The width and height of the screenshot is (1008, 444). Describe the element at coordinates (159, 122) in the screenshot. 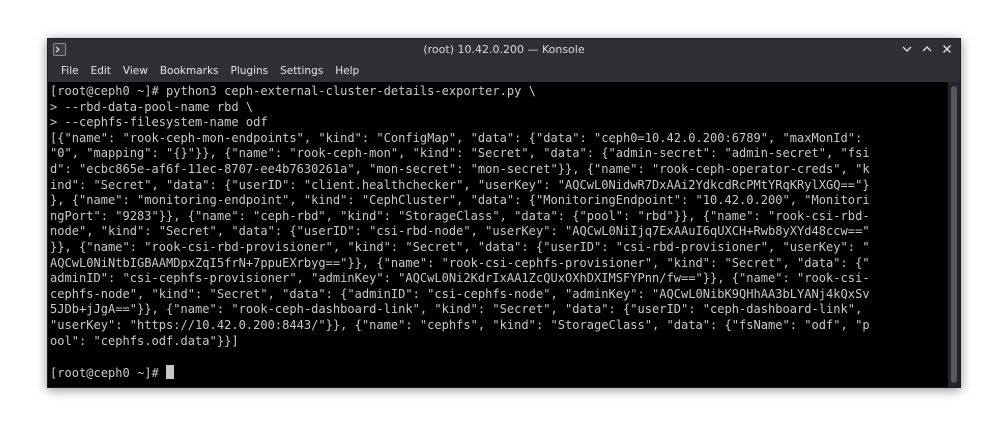

I see `terminal-line: > --cephfs-filesystem-name odf` at that location.